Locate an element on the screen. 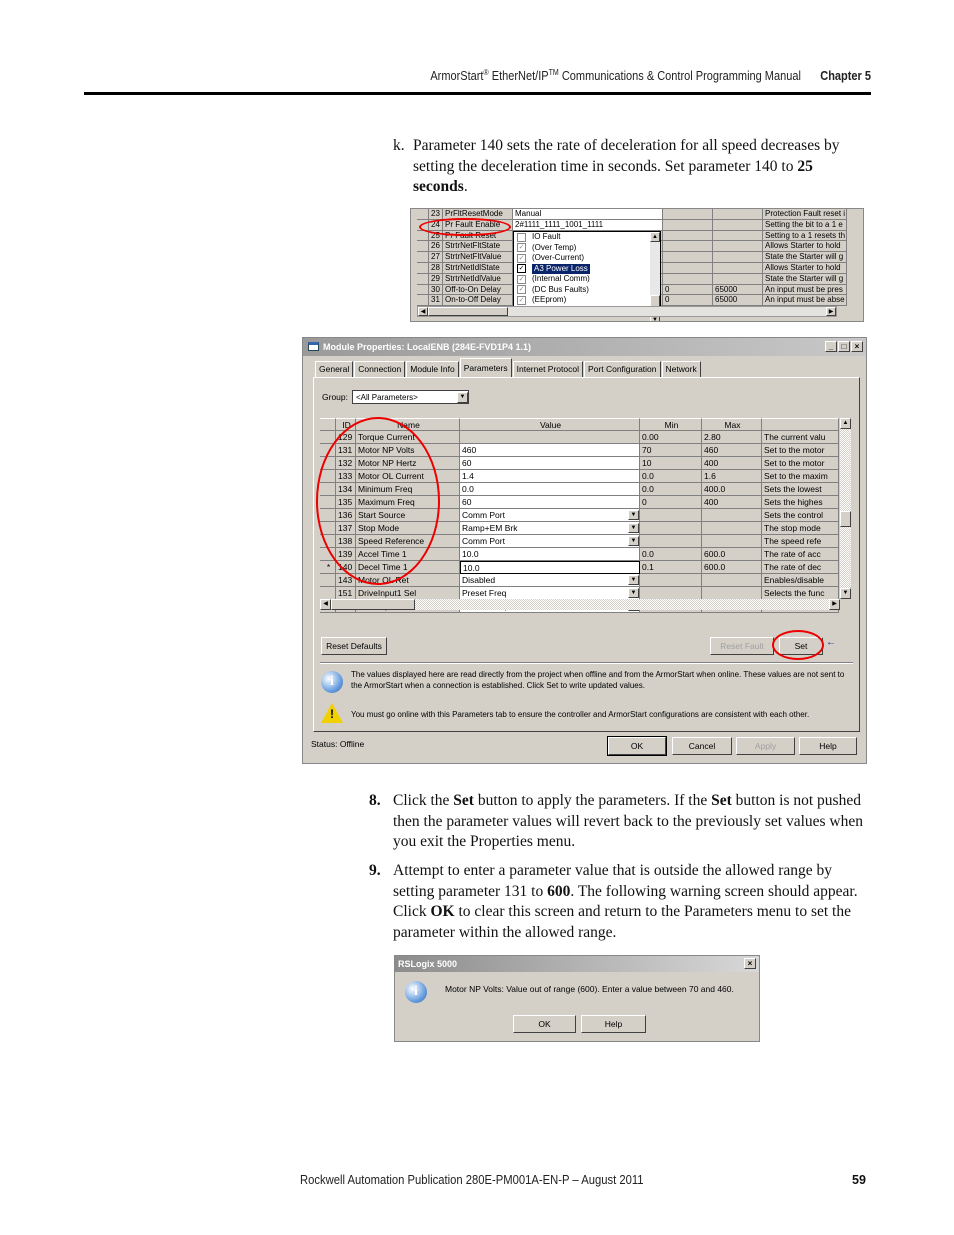 This screenshot has height=1235, width=954. group-select: <All Parameters> ▼ is located at coordinates (410, 397).